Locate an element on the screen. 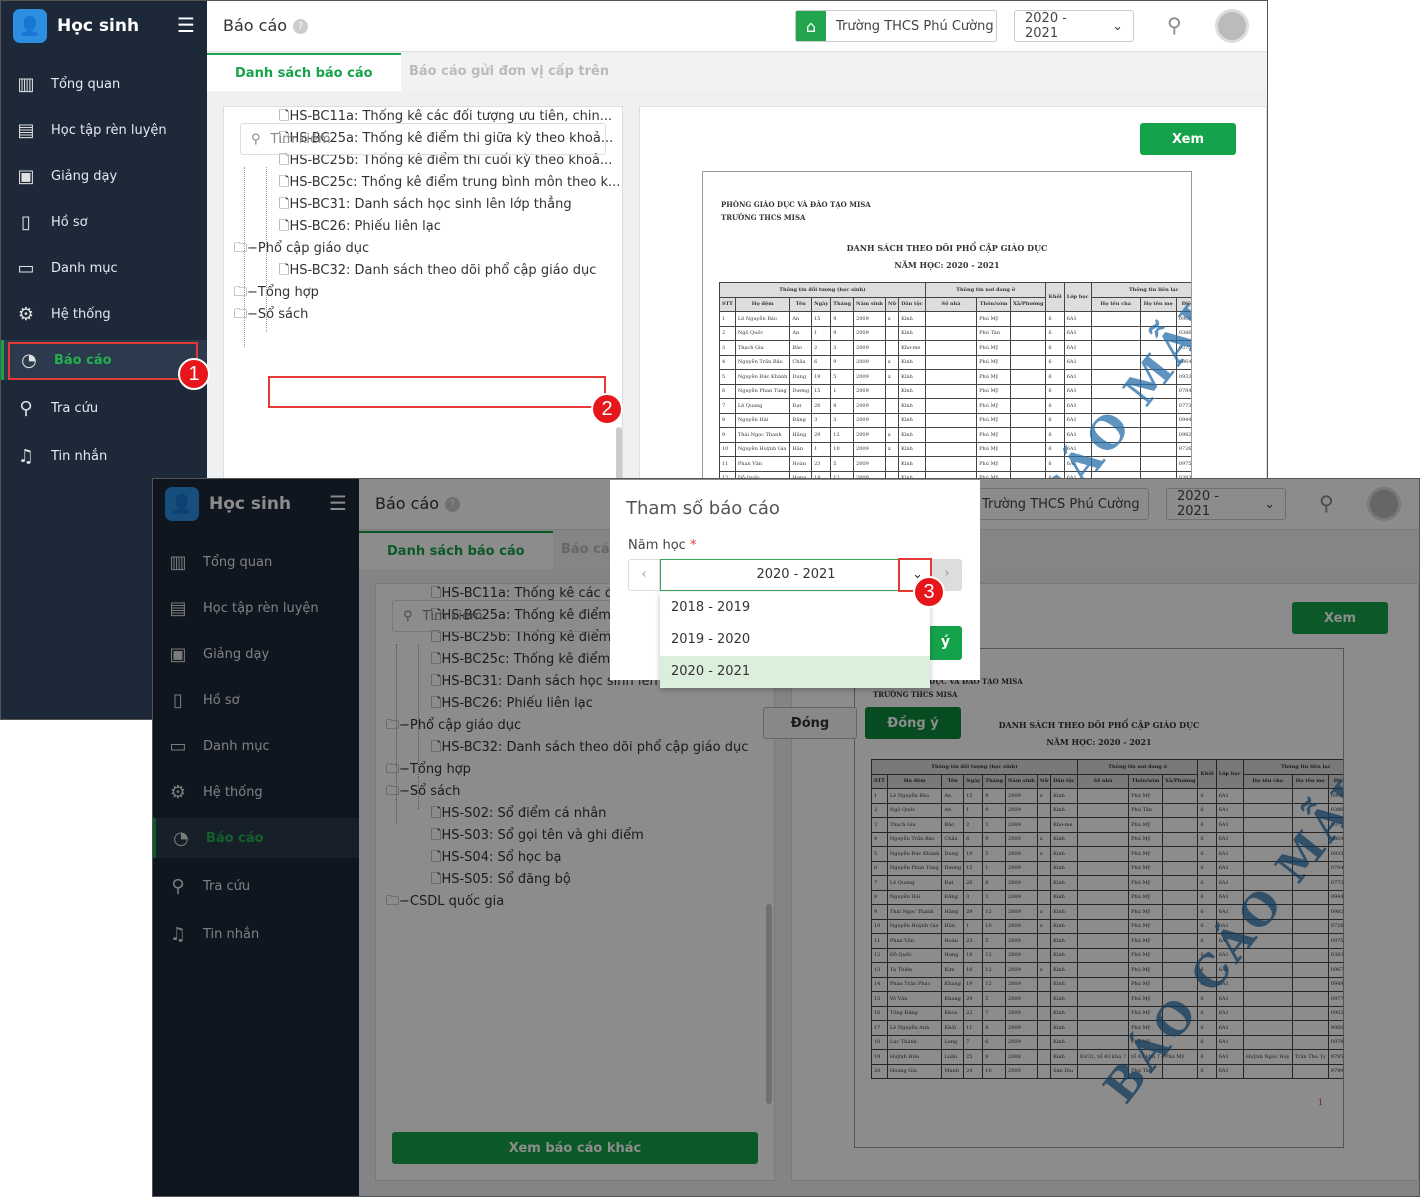  column-header: Tháng is located at coordinates (842, 304).